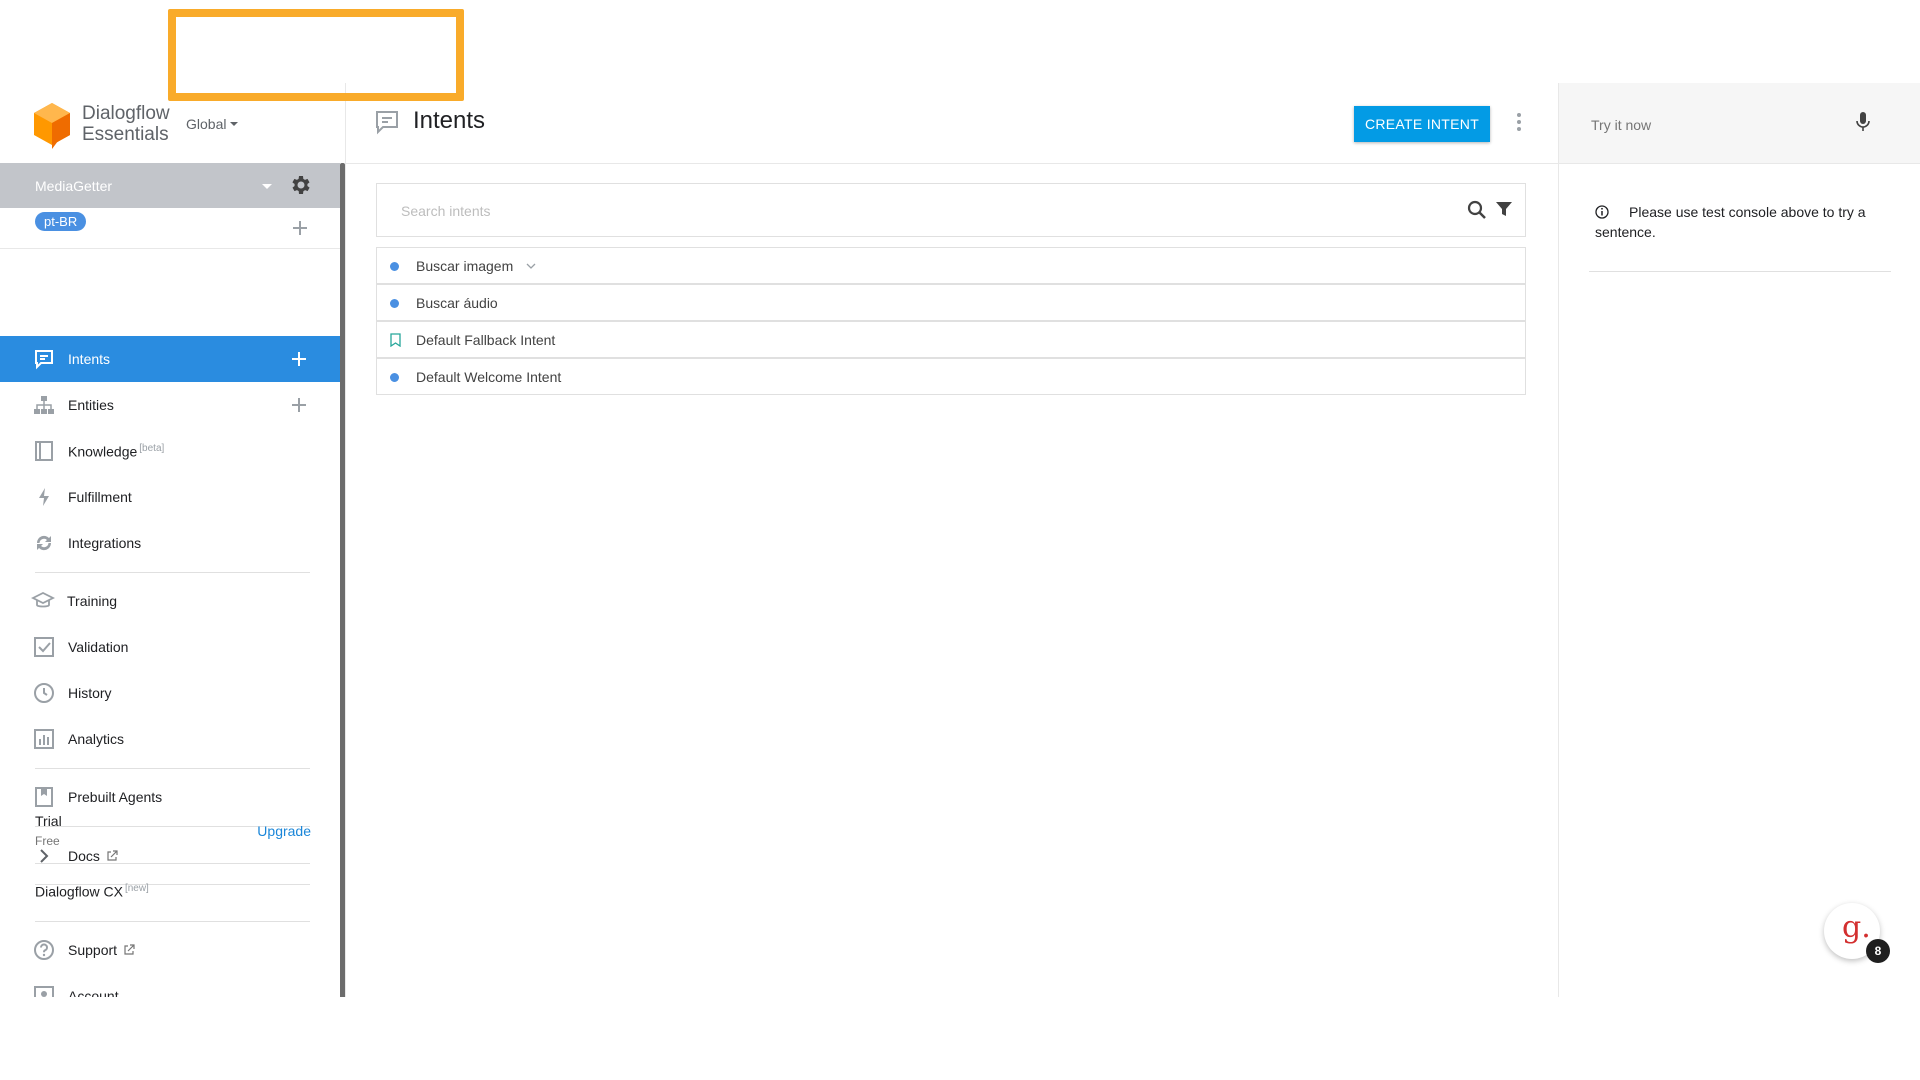 The image size is (1920, 1080). What do you see at coordinates (44, 647) in the screenshot?
I see `checkbox-icon` at bounding box center [44, 647].